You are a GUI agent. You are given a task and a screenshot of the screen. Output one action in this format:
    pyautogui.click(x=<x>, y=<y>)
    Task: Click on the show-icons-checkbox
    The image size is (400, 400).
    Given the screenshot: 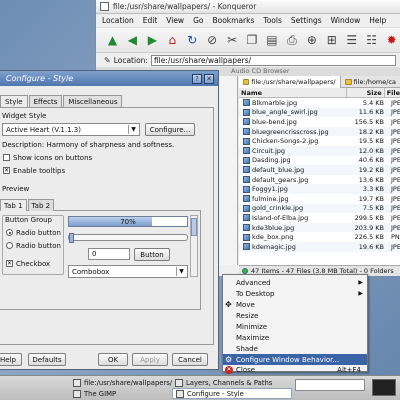 What is the action you would take?
    pyautogui.click(x=6, y=157)
    